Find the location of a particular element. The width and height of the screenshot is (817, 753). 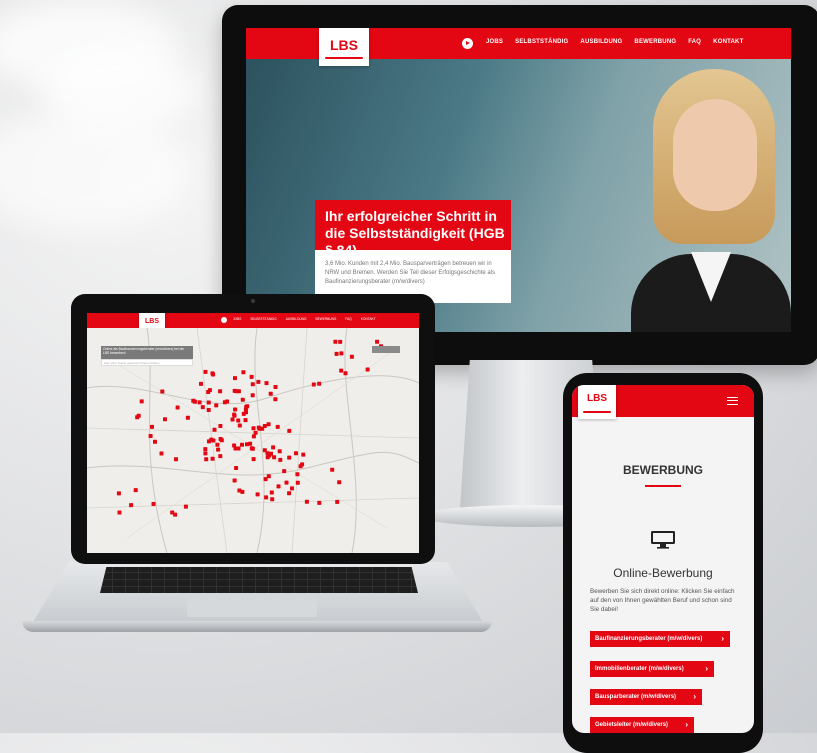

apply-button-gebietsleiter: Gebietsleiter (m/w/divers) › is located at coordinates (642, 725).